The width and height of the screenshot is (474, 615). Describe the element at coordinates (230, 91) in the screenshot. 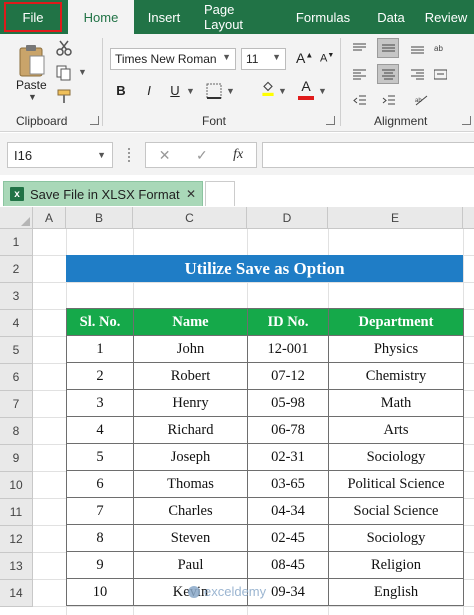

I see `borders-dropdown-icon: ▼` at that location.